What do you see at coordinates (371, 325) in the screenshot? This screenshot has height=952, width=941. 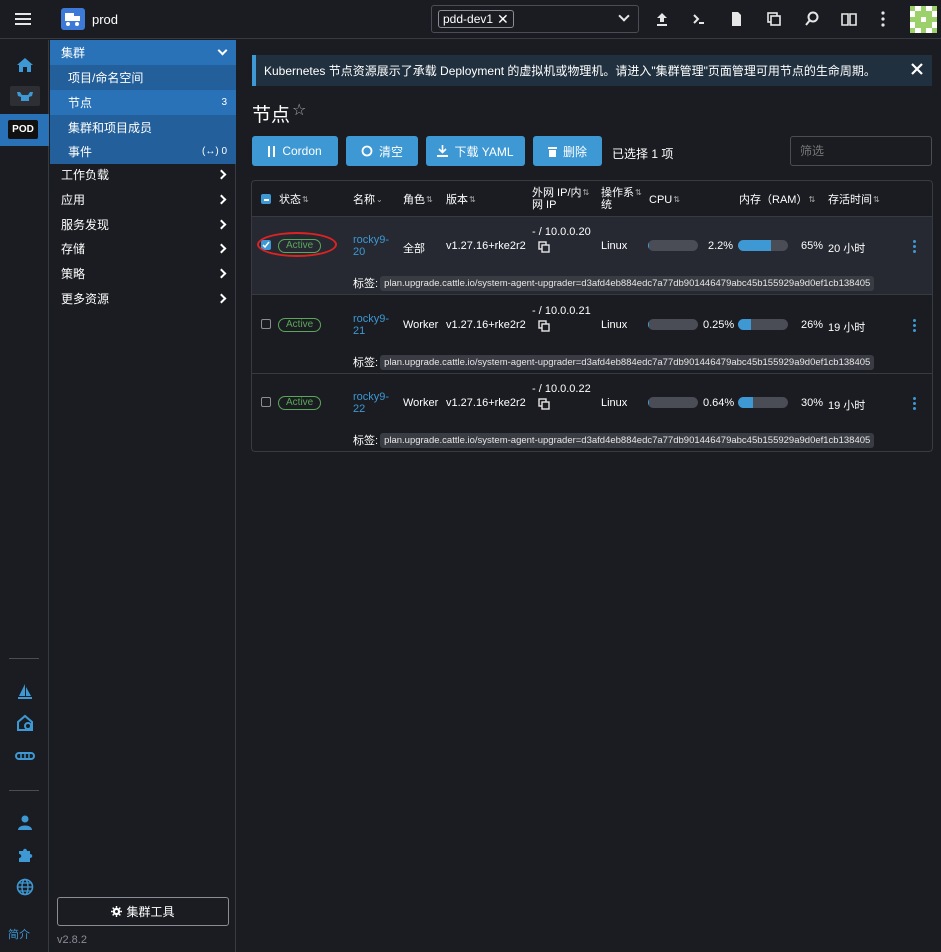 I see `node-name-link: rocky9- 21` at bounding box center [371, 325].